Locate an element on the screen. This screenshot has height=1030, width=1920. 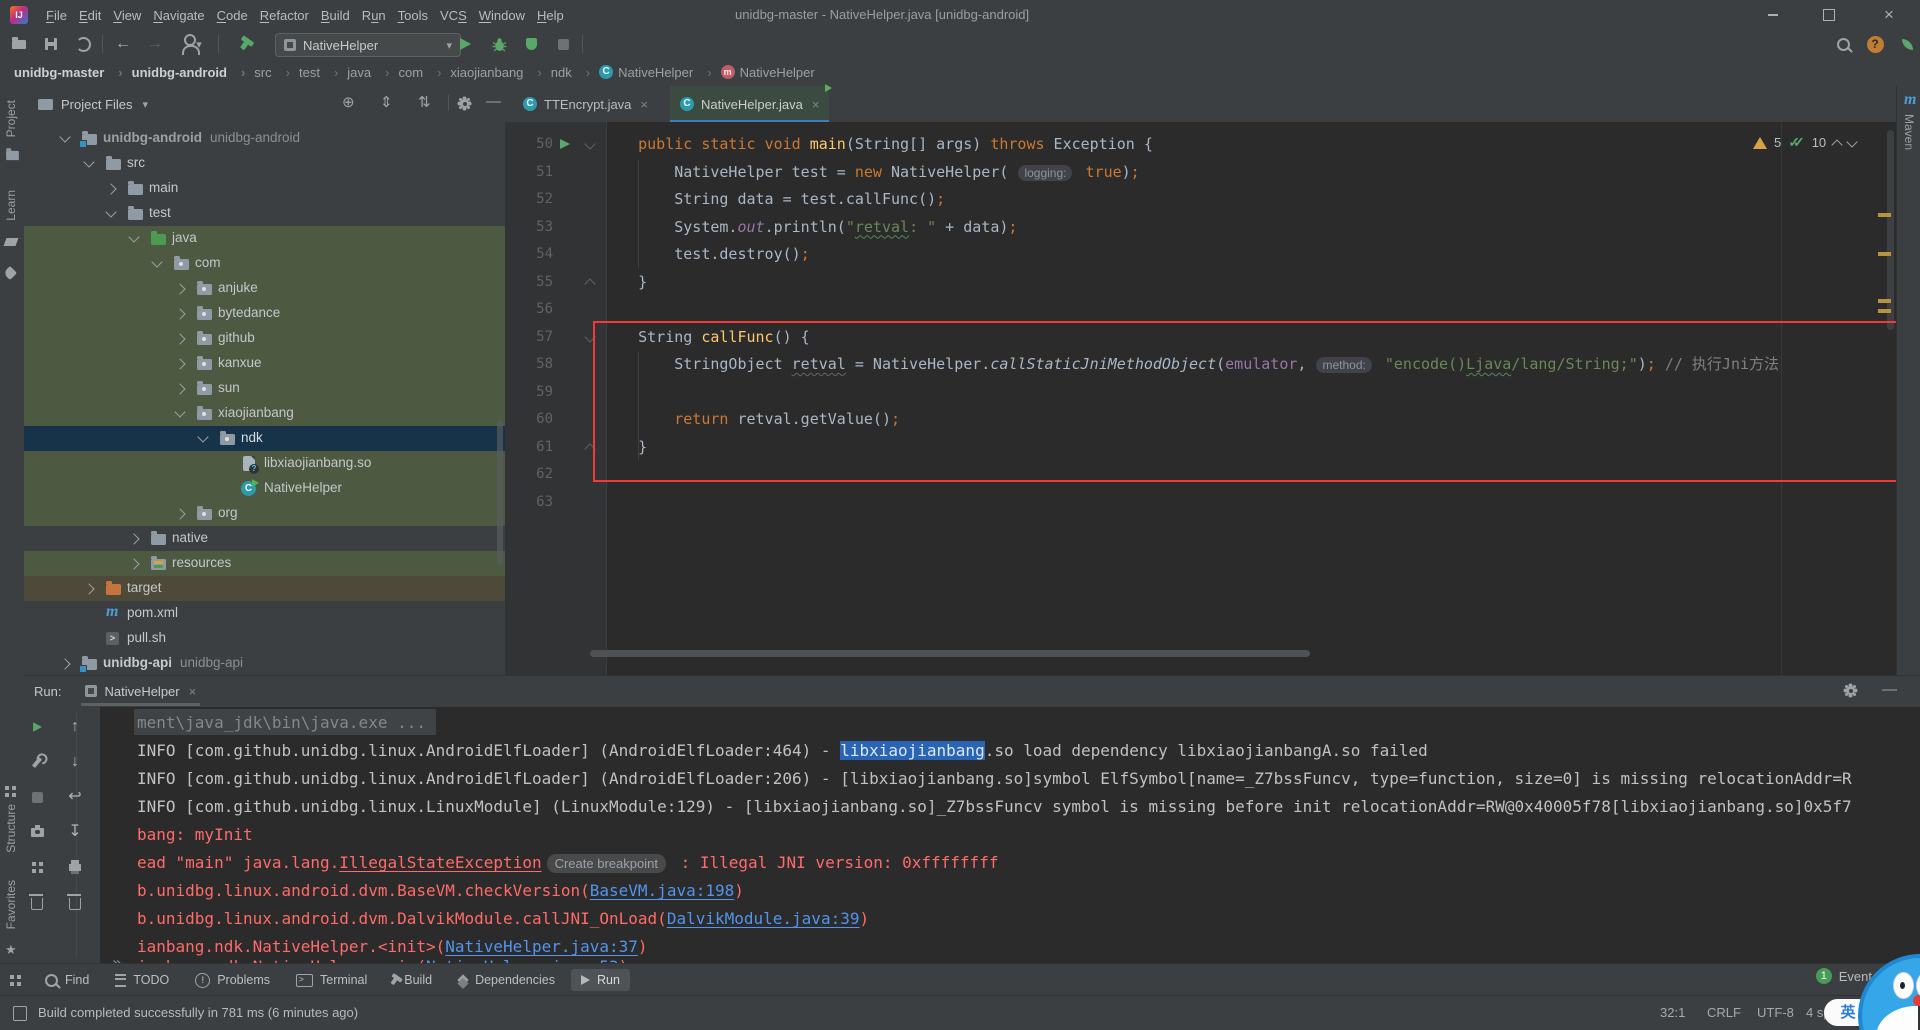
tab-ttencrypt-java: C TTEncrypt.java × is located at coordinates (585, 104).